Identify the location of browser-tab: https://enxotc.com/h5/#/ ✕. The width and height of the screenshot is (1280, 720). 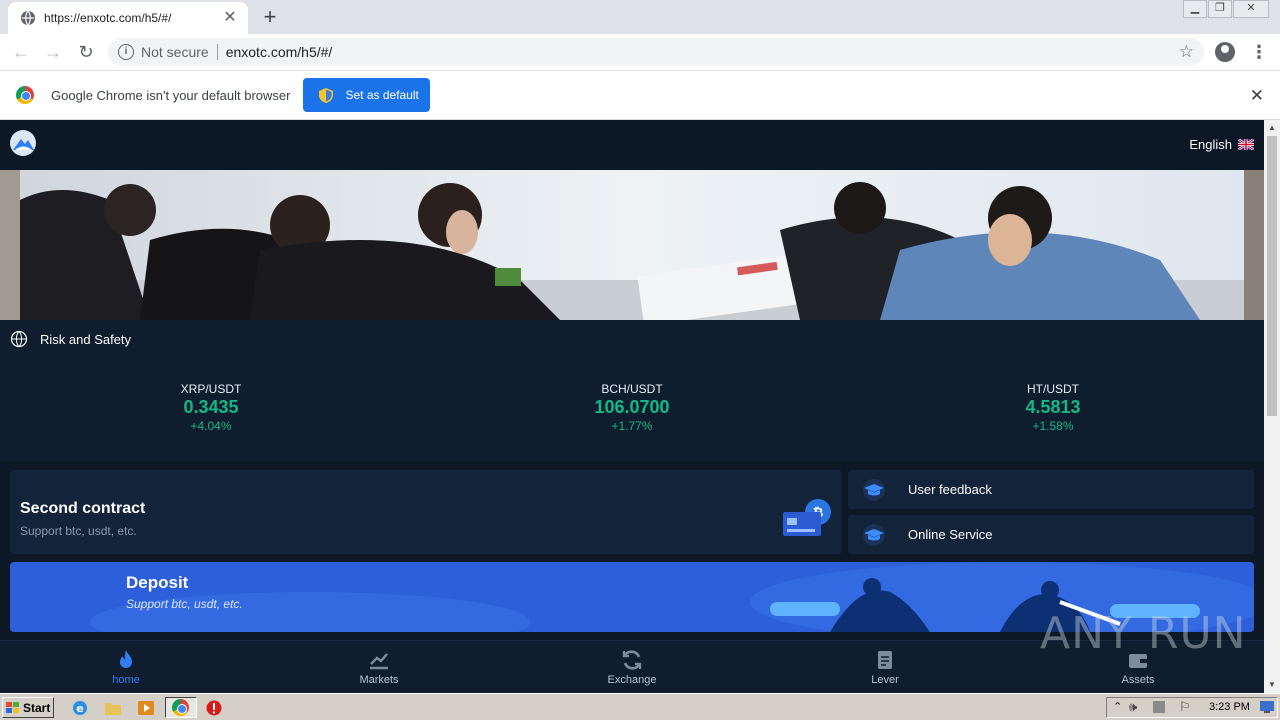
(128, 18).